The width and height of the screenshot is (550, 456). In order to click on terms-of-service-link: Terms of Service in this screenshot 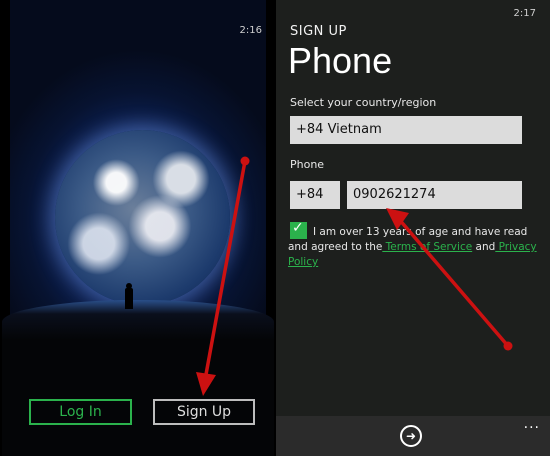, I will do `click(427, 247)`.